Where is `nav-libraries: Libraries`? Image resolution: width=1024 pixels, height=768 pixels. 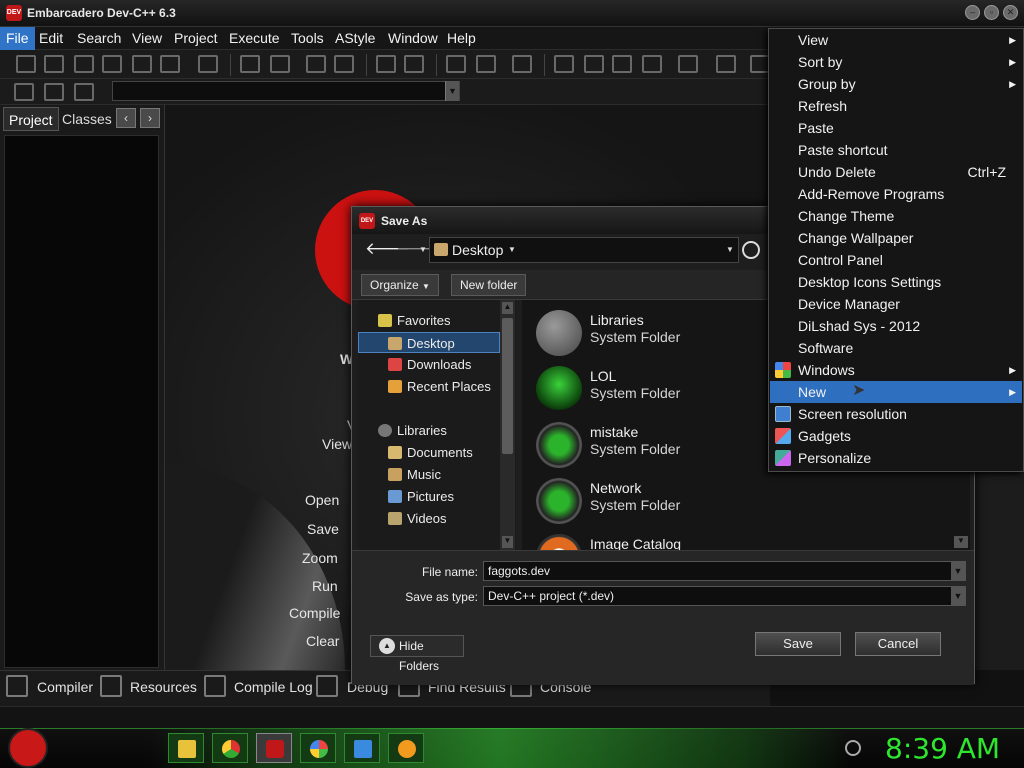
nav-libraries: Libraries is located at coordinates (412, 430).